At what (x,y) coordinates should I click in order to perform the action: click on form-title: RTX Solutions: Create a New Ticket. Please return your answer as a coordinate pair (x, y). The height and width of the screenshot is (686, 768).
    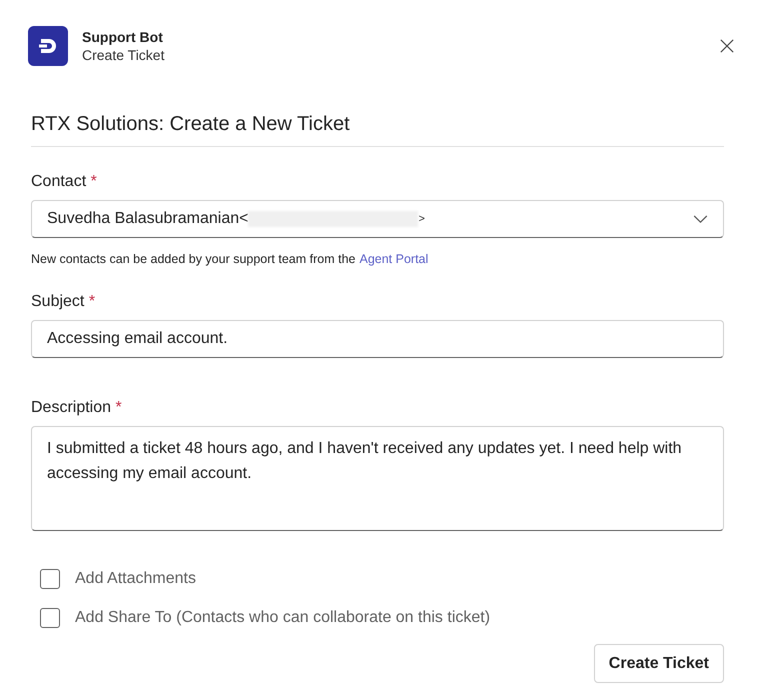
    Looking at the image, I should click on (191, 124).